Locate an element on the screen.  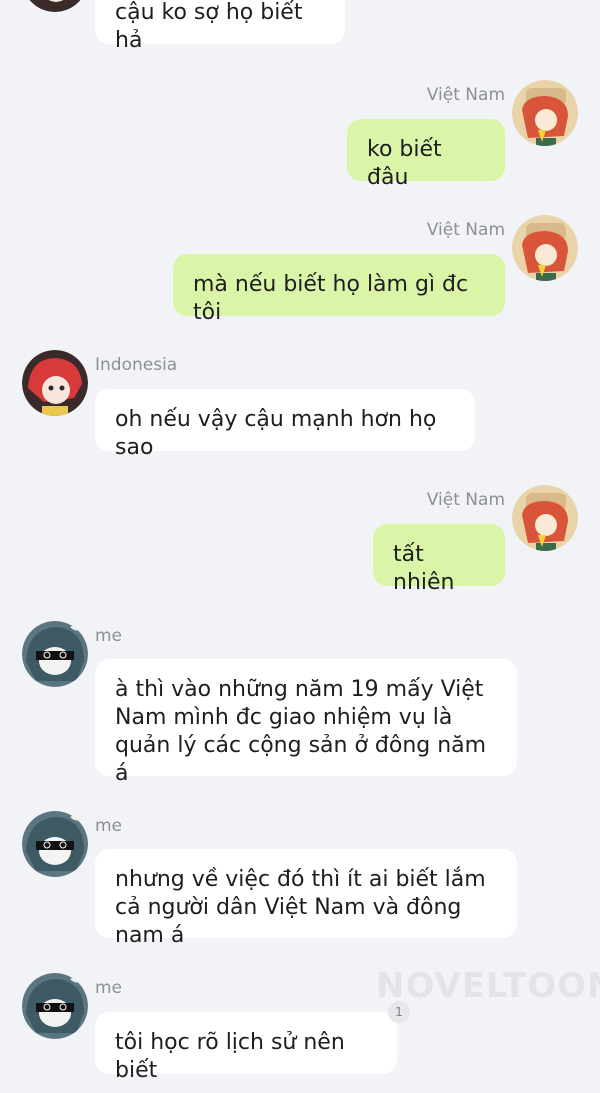
message-bubble: mà nếu biết họ làm gì đc tôi is located at coordinates (339, 289).